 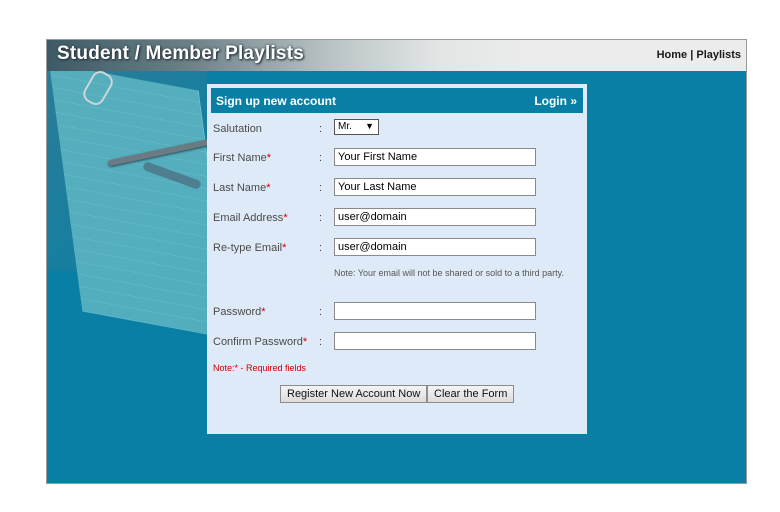 What do you see at coordinates (435, 217) in the screenshot?
I see `email-input` at bounding box center [435, 217].